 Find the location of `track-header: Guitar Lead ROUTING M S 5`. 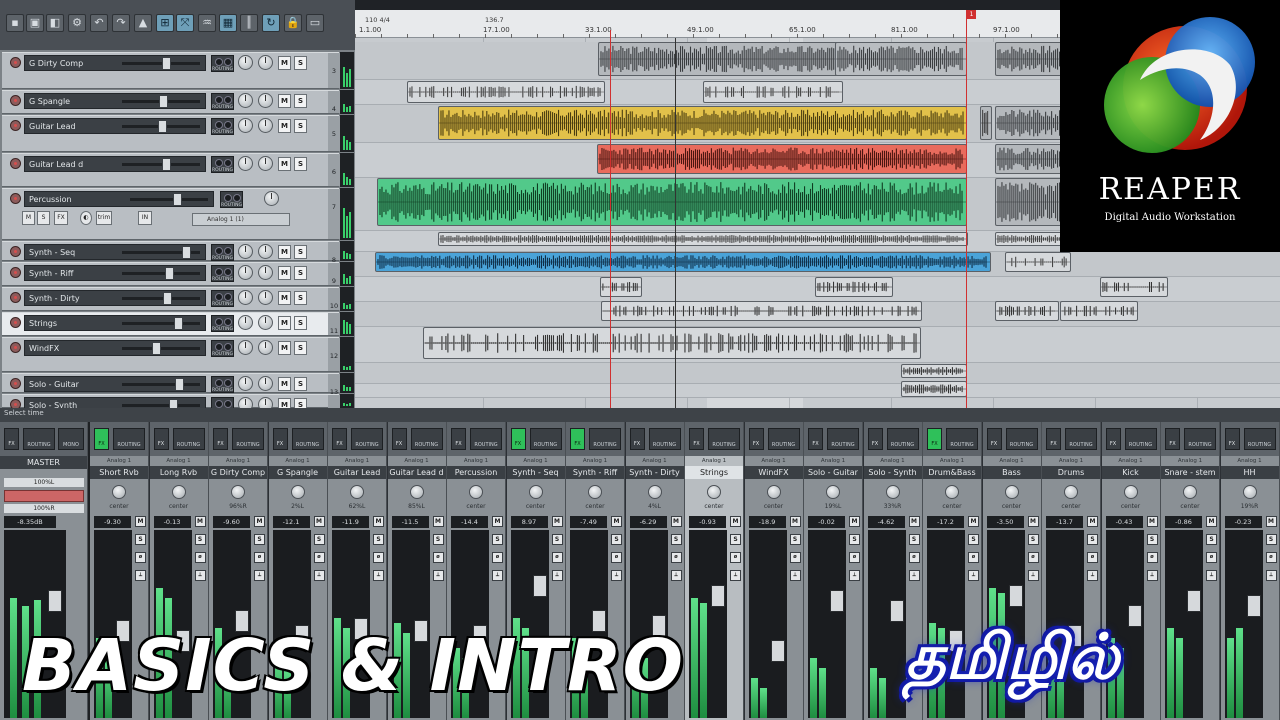

track-header: Guitar Lead ROUTING M S 5 is located at coordinates (171, 133).